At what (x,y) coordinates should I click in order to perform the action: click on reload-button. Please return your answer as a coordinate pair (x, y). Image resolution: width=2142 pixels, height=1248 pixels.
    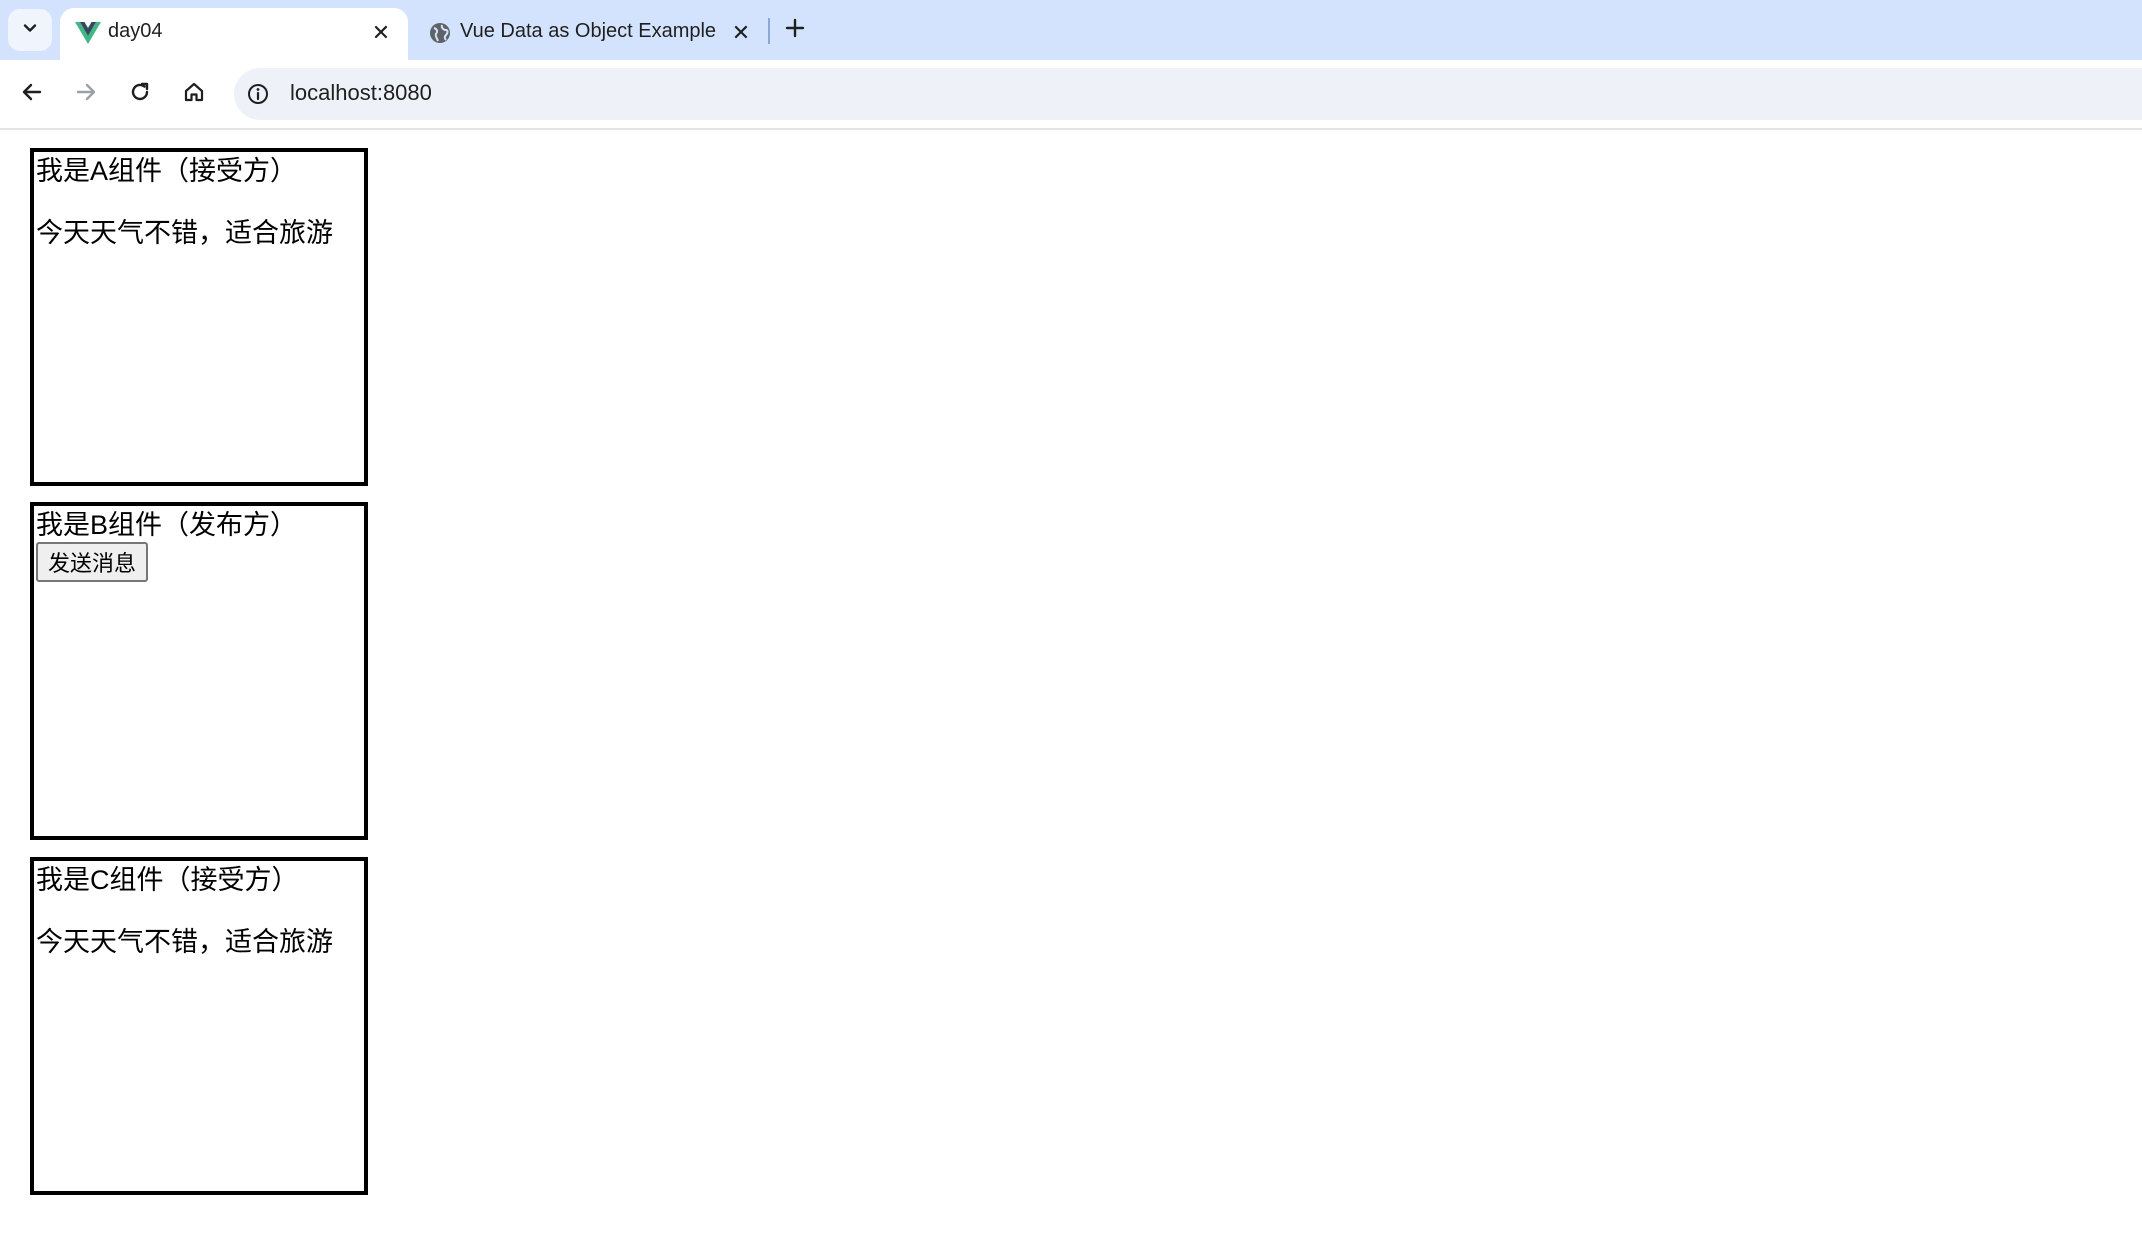
    Looking at the image, I should click on (140, 94).